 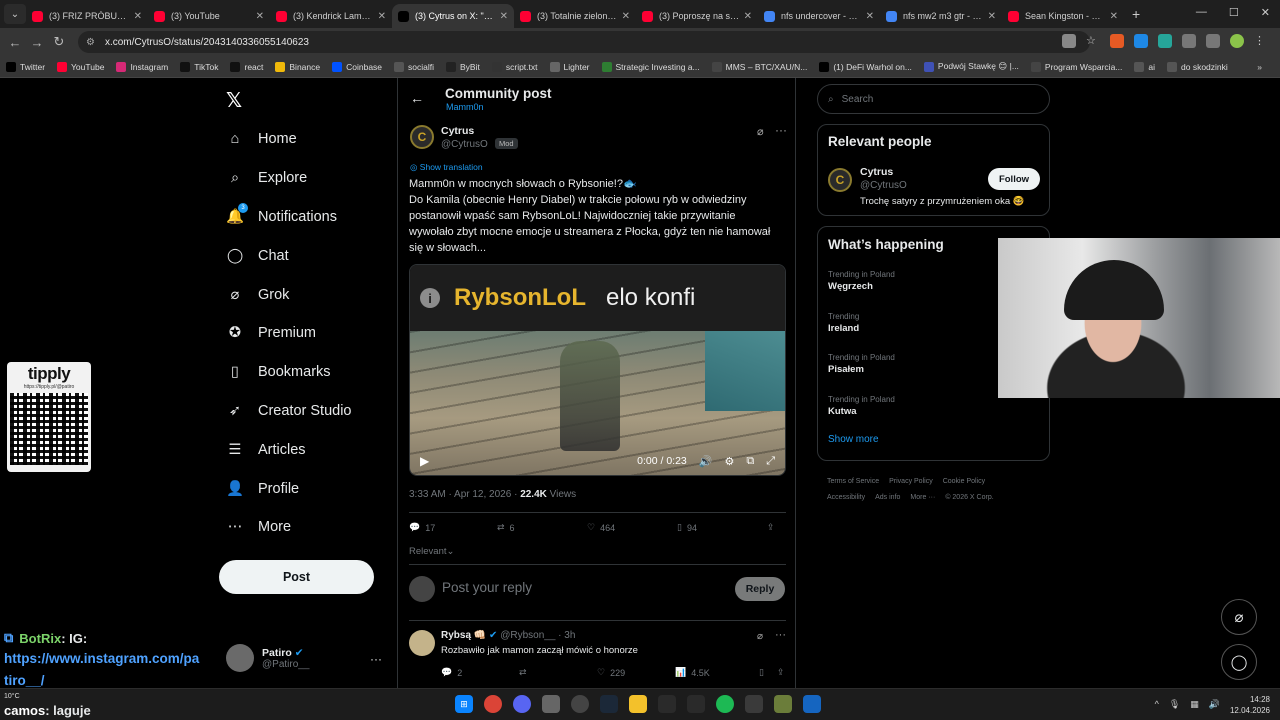 I want to click on bookmark-item: YouTube, so click(x=80, y=66).